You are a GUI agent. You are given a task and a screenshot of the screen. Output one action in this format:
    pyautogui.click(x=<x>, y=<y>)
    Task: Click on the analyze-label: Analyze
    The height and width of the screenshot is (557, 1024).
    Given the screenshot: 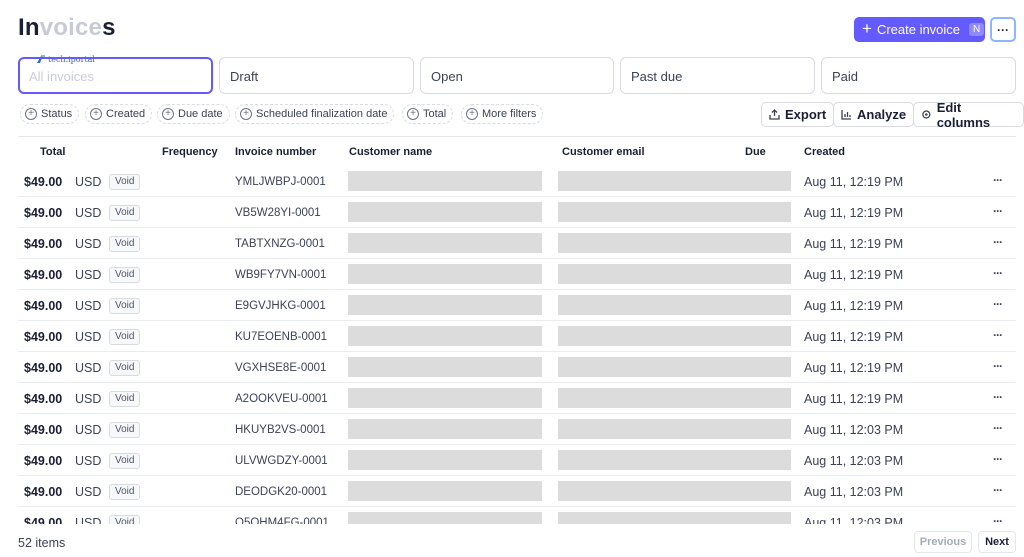 What is the action you would take?
    pyautogui.click(x=882, y=114)
    